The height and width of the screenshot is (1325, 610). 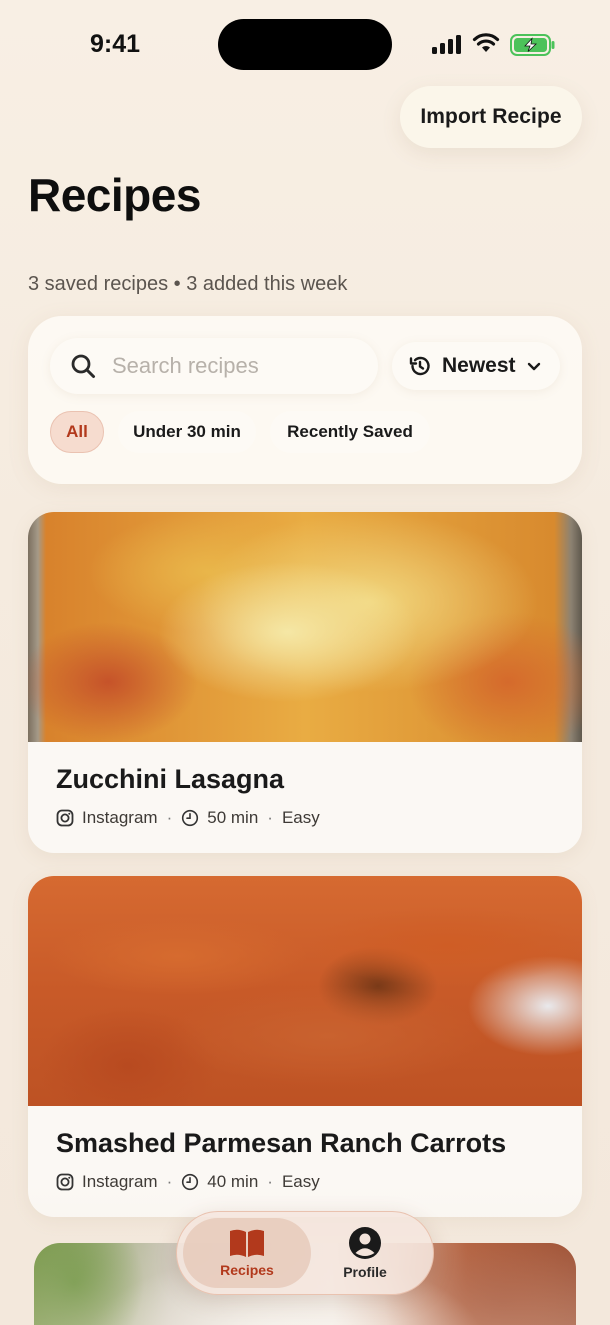 I want to click on battery-charging-icon, so click(x=532, y=45).